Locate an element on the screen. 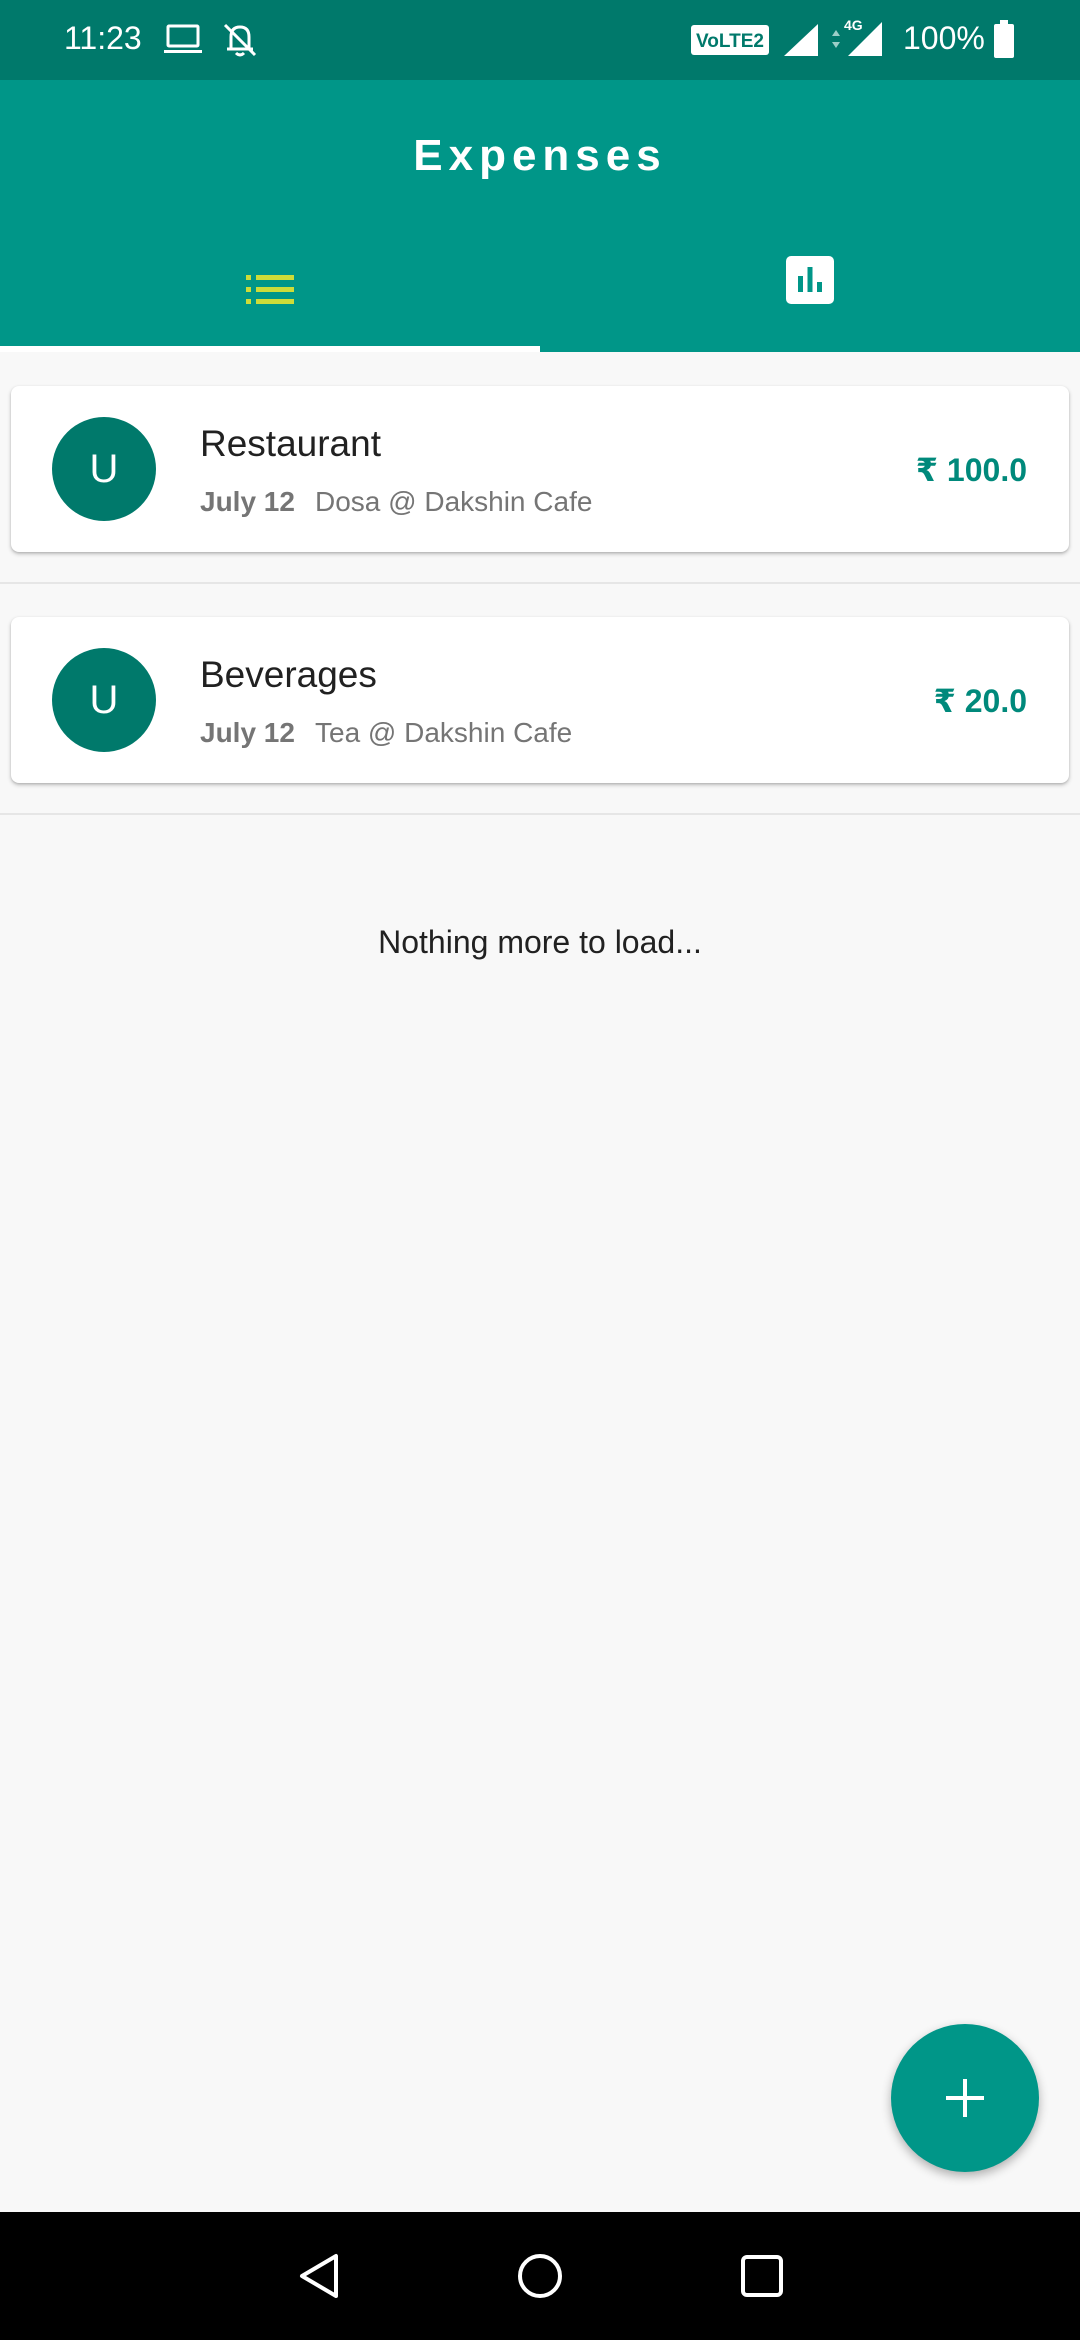 Image resolution: width=1080 pixels, height=2340 pixels. signal-4g-icon: 4G is located at coordinates (856, 39).